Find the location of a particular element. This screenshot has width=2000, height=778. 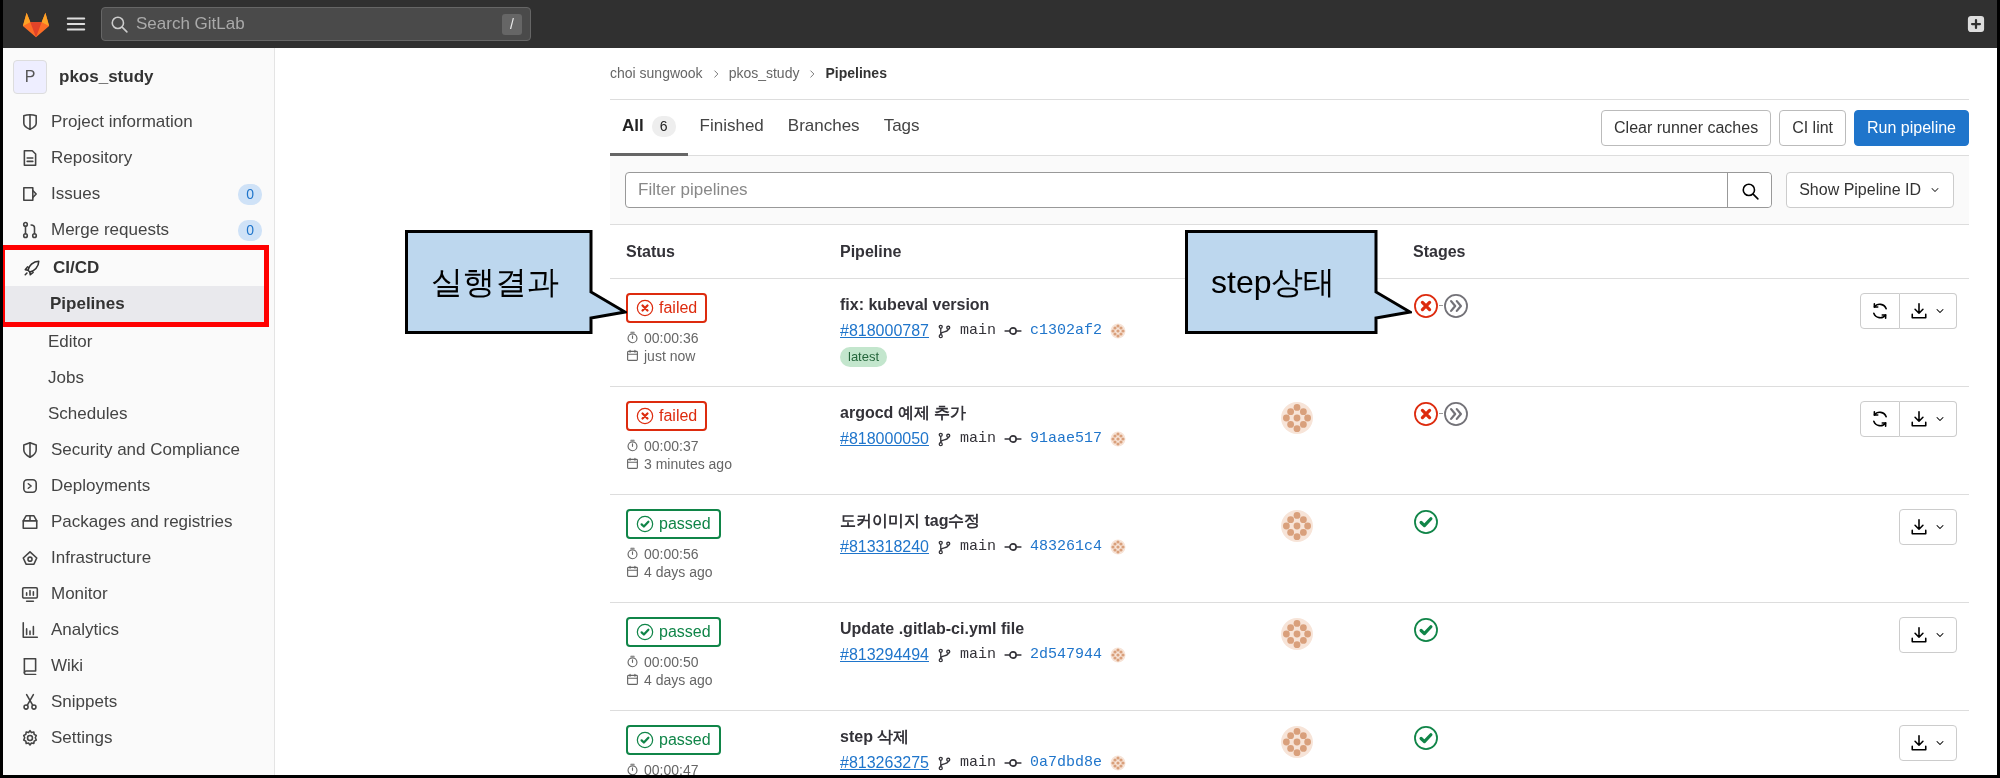

sidebar-item: Deployments is located at coordinates (138, 486).